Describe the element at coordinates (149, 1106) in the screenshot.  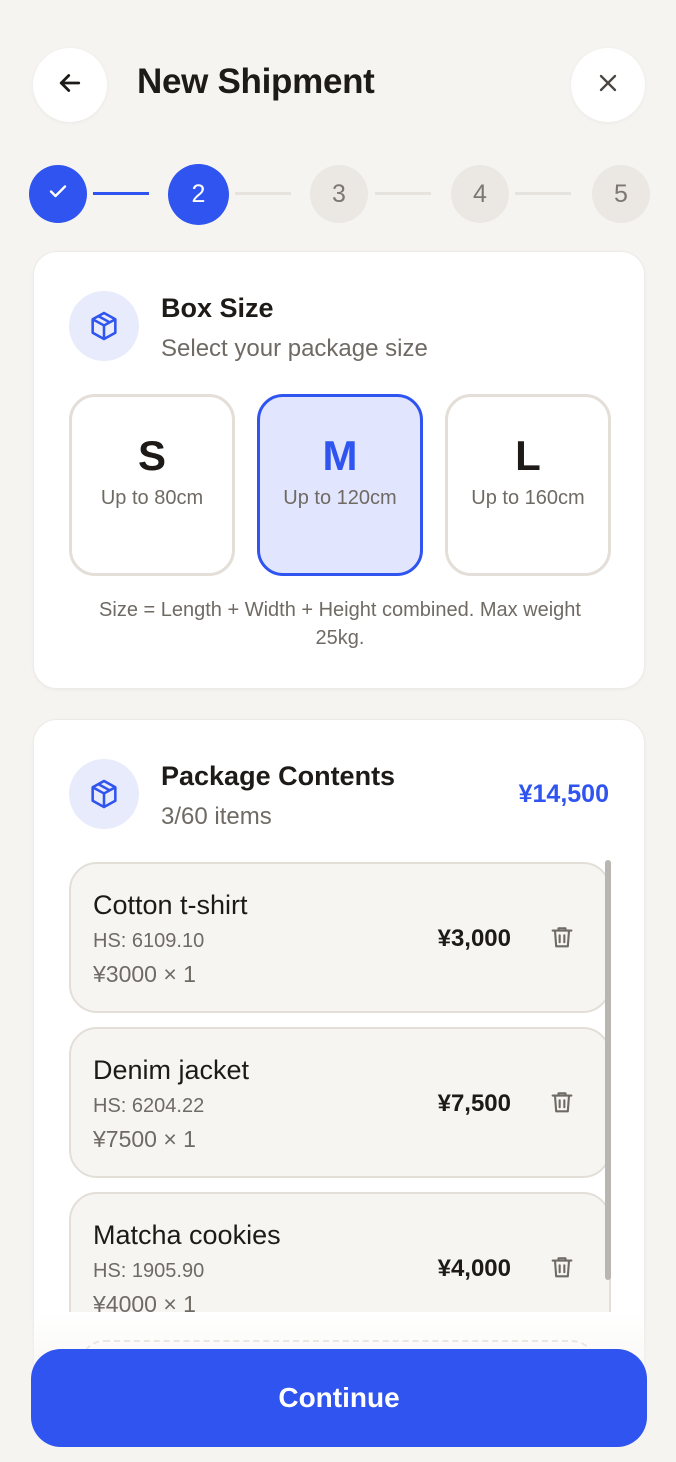
I see `item-hs-code: HS: 6204.22` at that location.